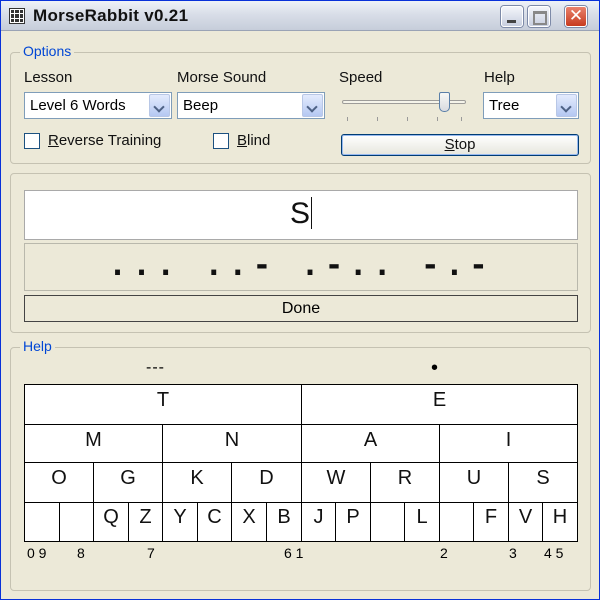 The height and width of the screenshot is (600, 600). What do you see at coordinates (370, 443) in the screenshot?
I see `tree-letter-cell: A` at bounding box center [370, 443].